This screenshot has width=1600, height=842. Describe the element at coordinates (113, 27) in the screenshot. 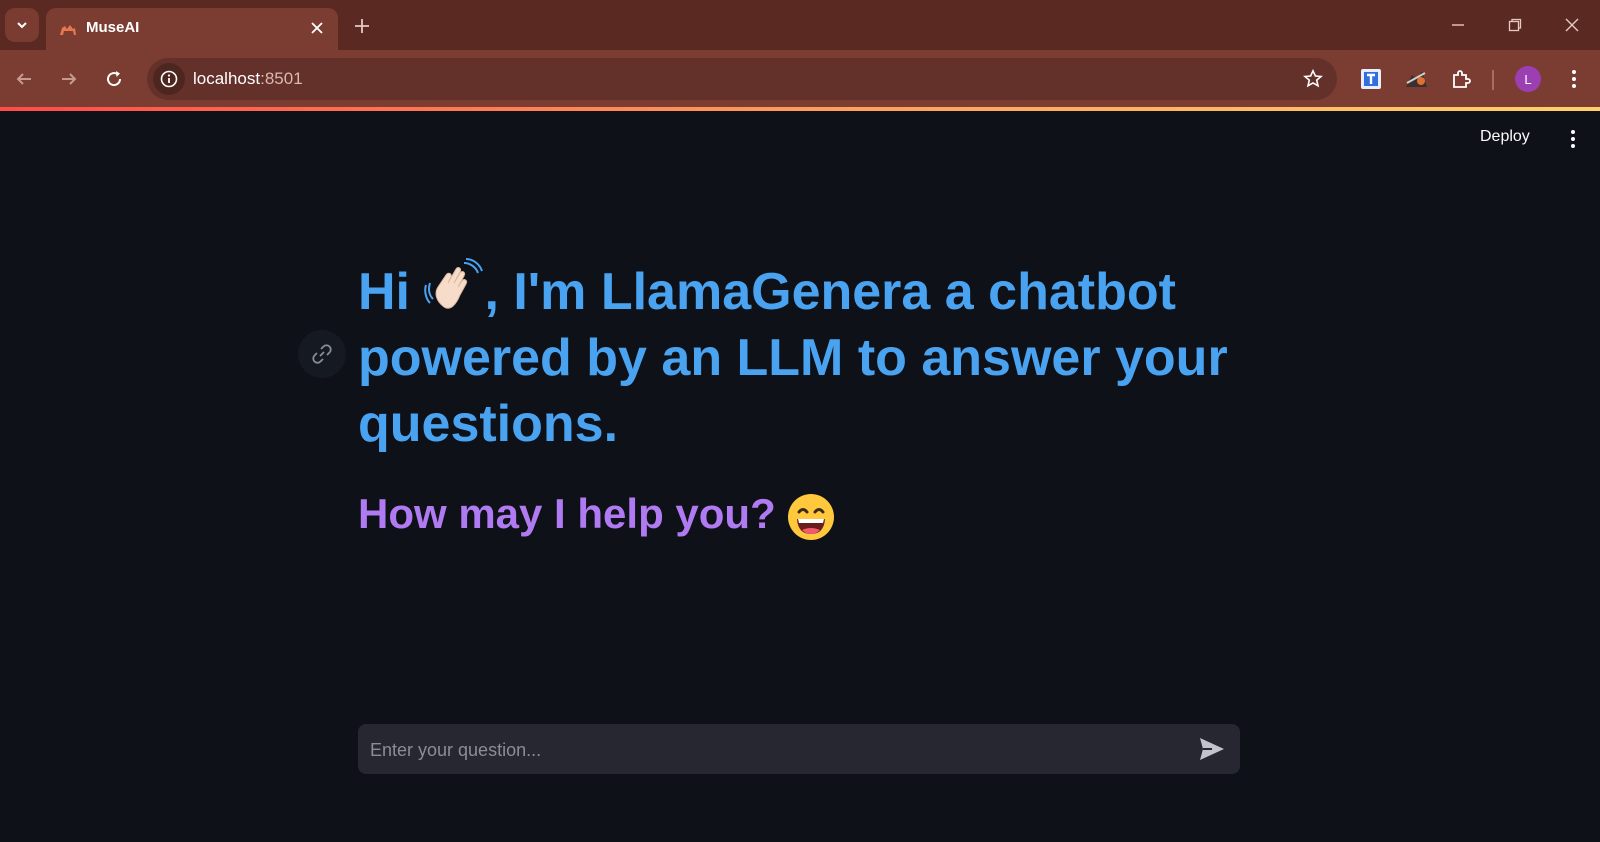

I see `tab-title: MuseAI` at that location.